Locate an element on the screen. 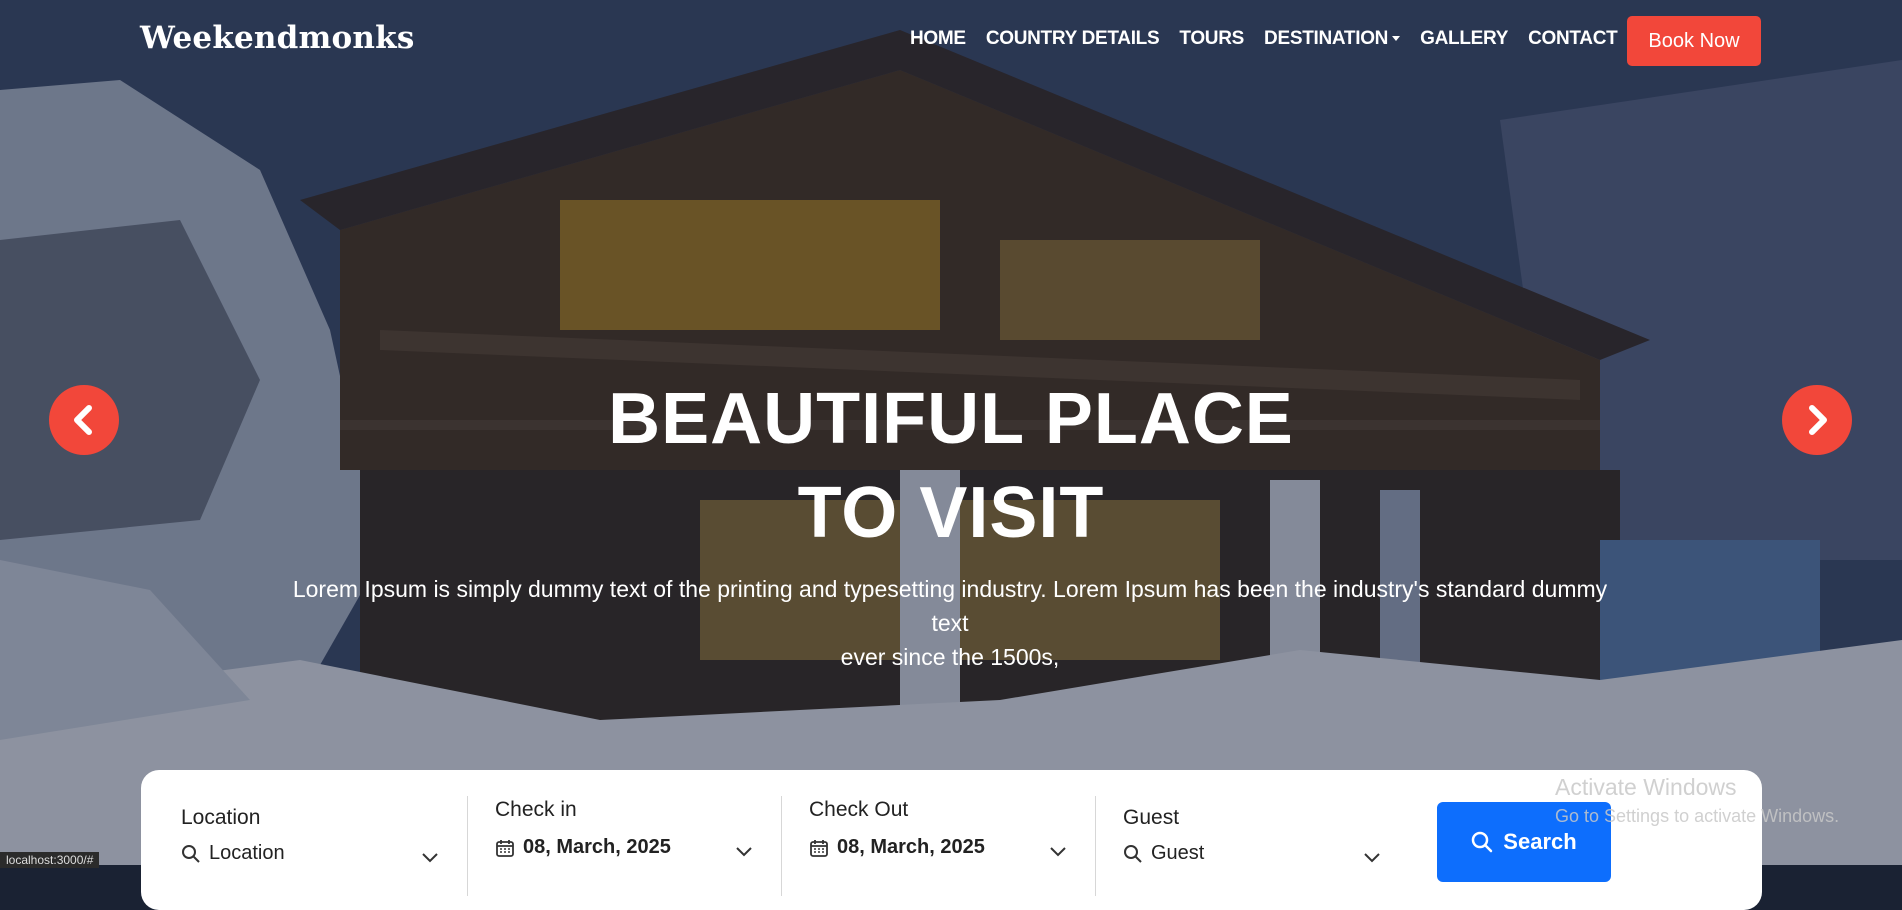 This screenshot has height=910, width=1902. checkout-field: Check Out 08, March, 2025 is located at coordinates (944, 830).